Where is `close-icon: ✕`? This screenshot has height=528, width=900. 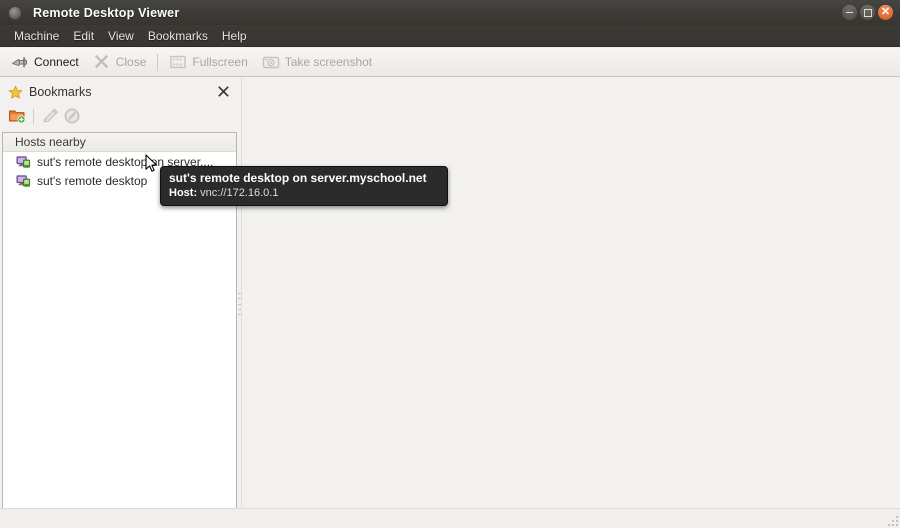
close-icon: ✕ is located at coordinates (885, 12).